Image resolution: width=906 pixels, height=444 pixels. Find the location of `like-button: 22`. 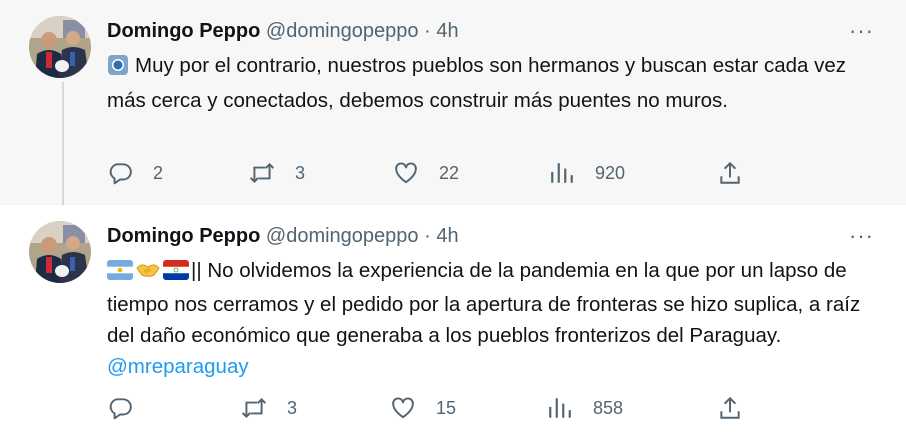

like-button: 22 is located at coordinates (426, 173).